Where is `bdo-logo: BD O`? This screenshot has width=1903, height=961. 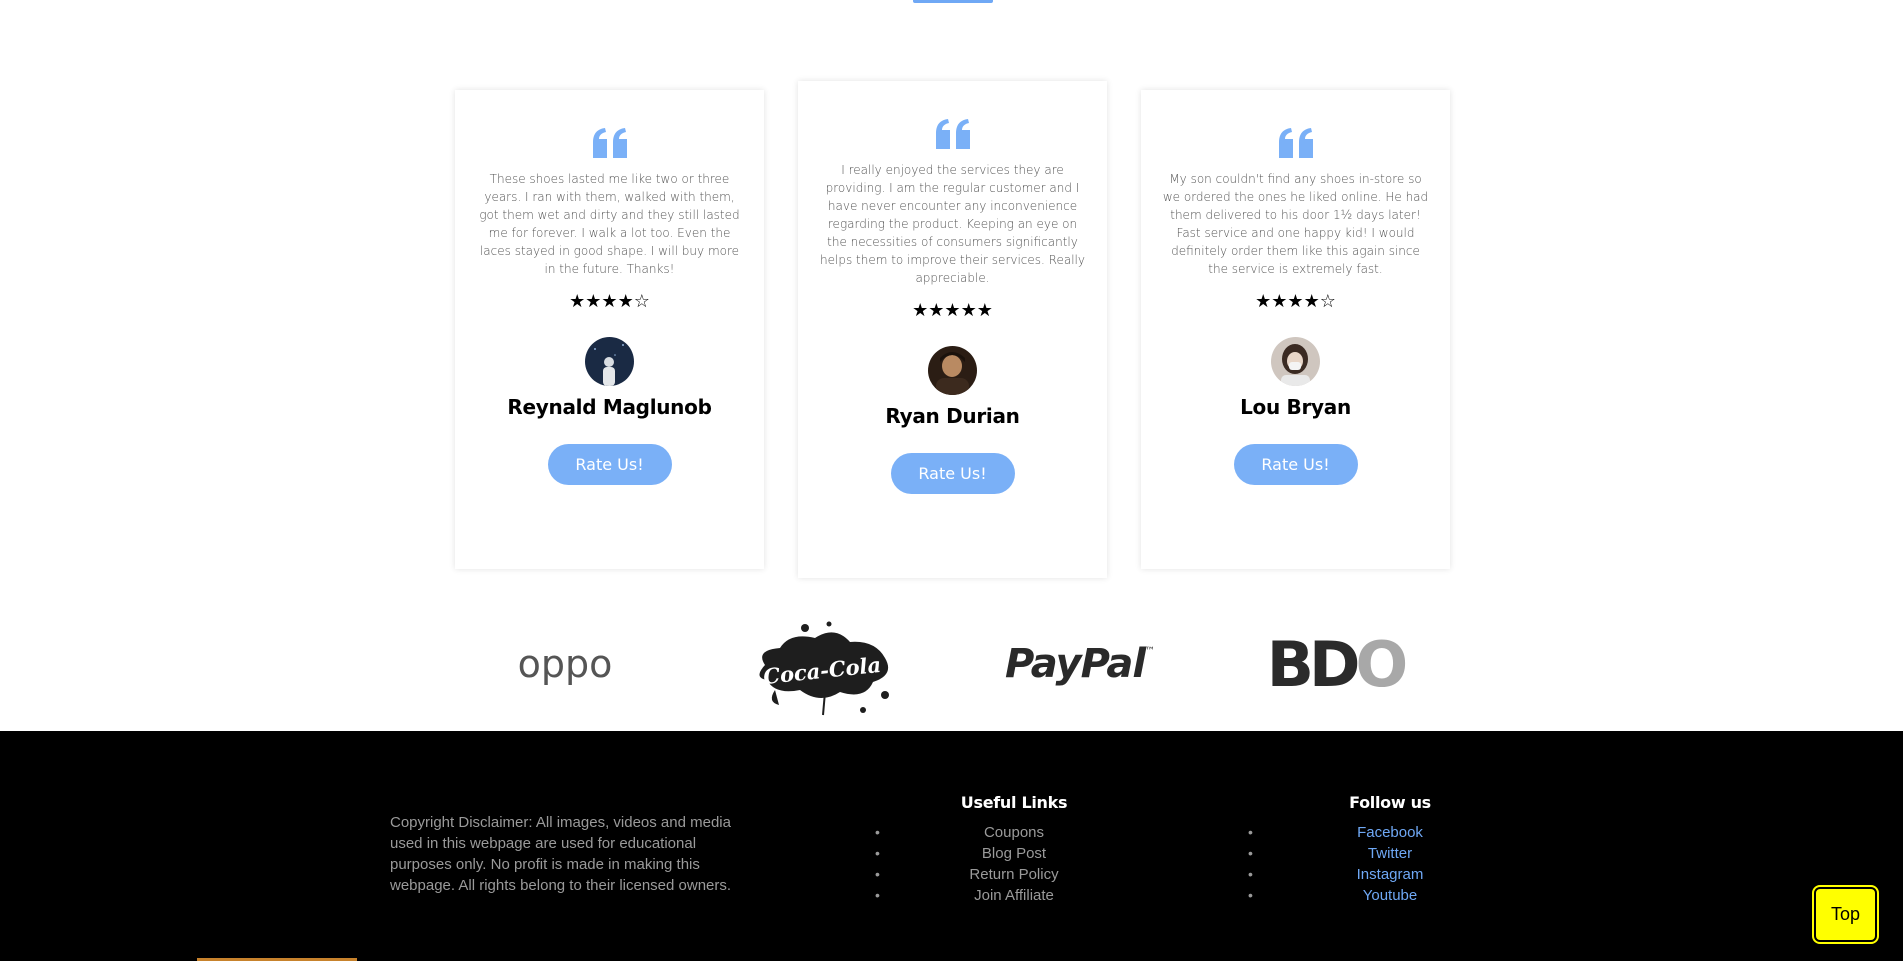 bdo-logo: BD O is located at coordinates (1337, 664).